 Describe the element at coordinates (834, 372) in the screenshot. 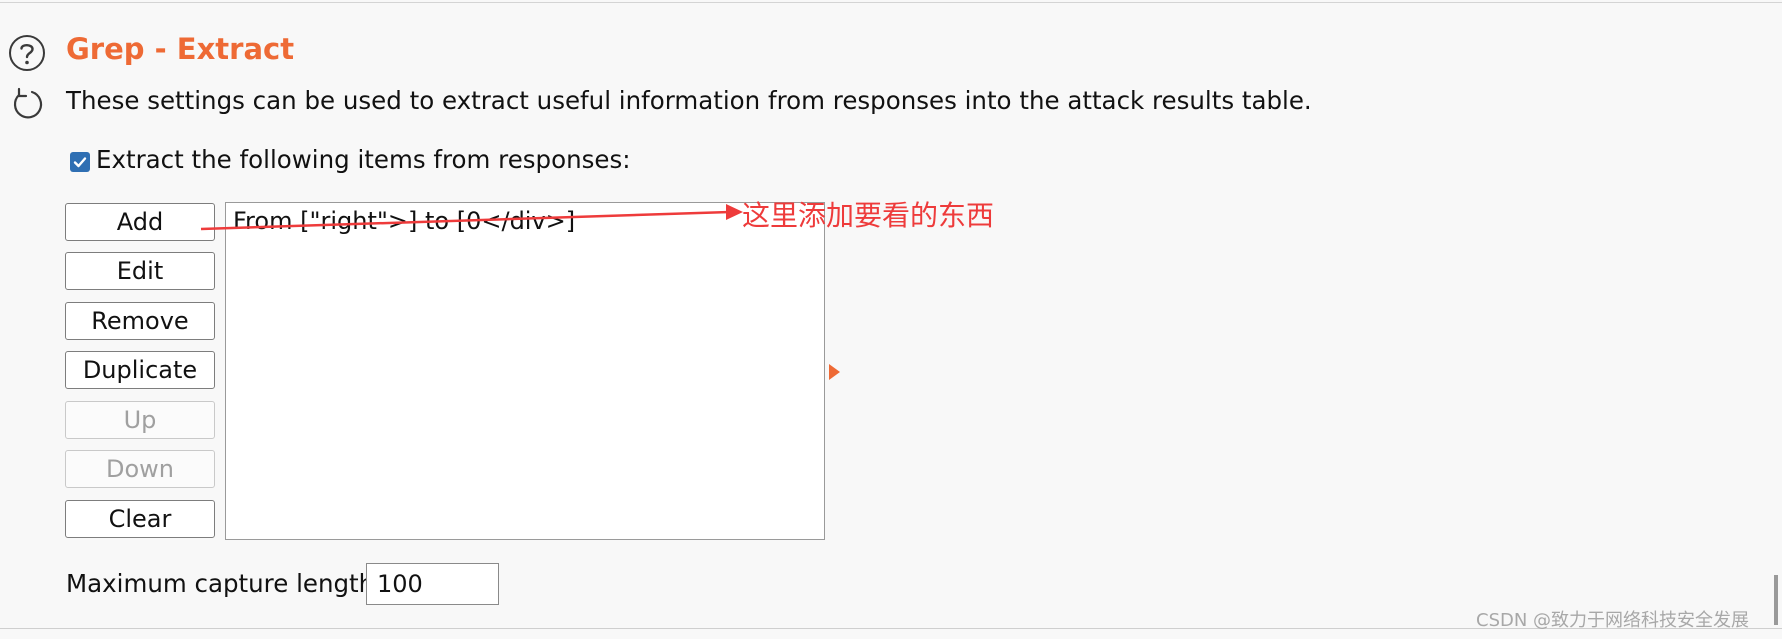

I see `expand-triangle-icon` at that location.